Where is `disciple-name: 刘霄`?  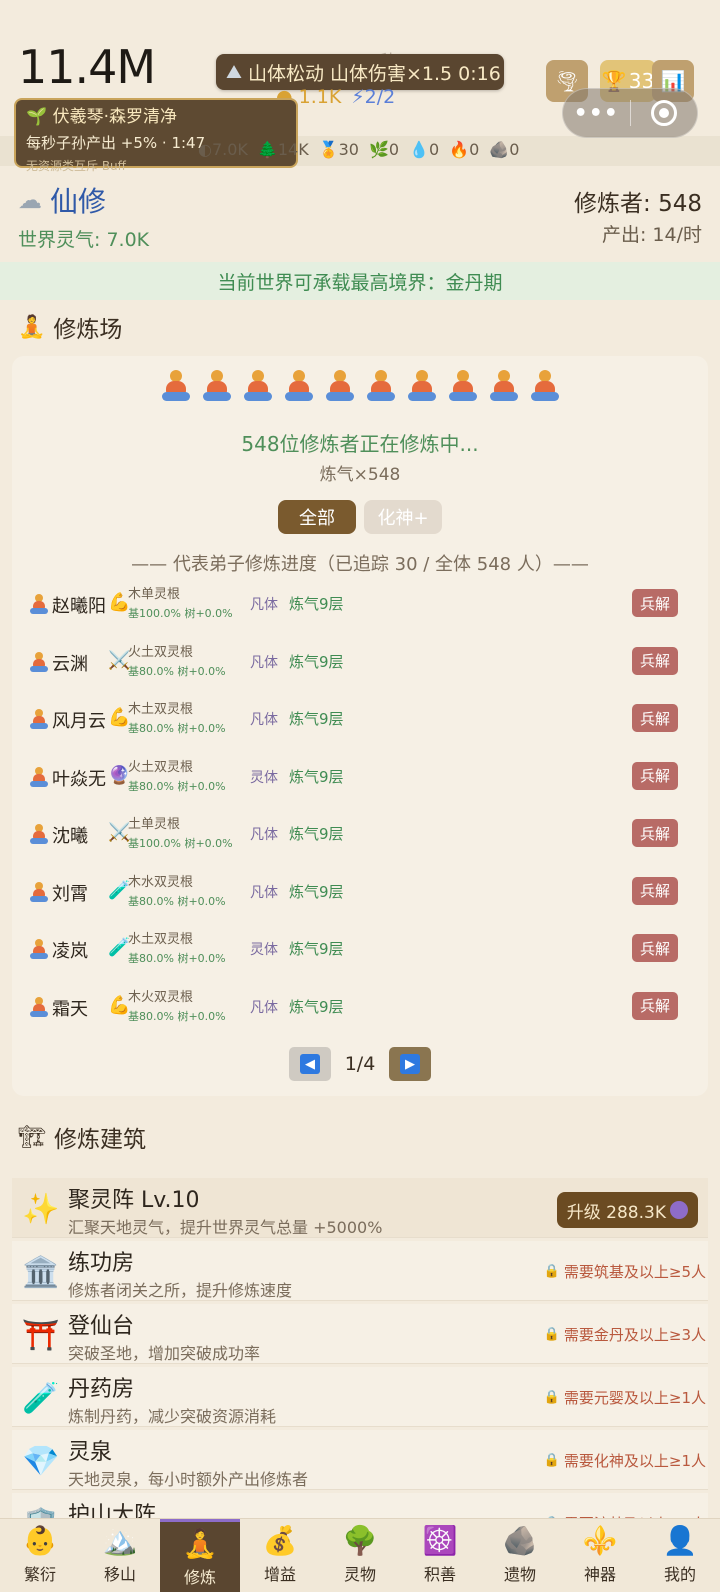
disciple-name: 刘霄 is located at coordinates (70, 893).